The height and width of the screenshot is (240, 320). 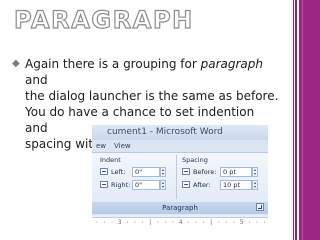 I want to click on indent-left-label: Left:, so click(x=118, y=172).